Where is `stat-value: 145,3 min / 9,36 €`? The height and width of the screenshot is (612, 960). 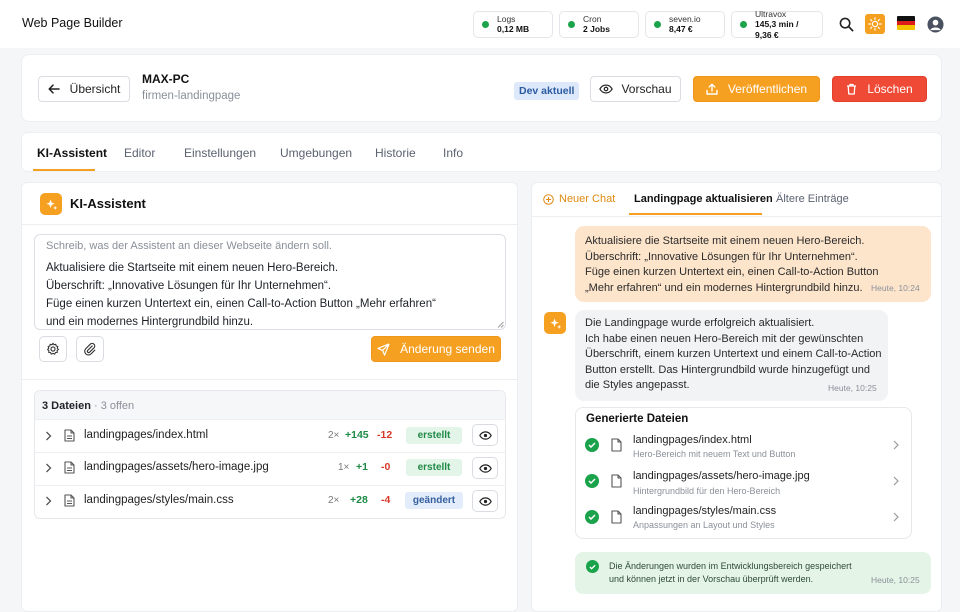
stat-value: 145,3 min / 9,36 € is located at coordinates (777, 29).